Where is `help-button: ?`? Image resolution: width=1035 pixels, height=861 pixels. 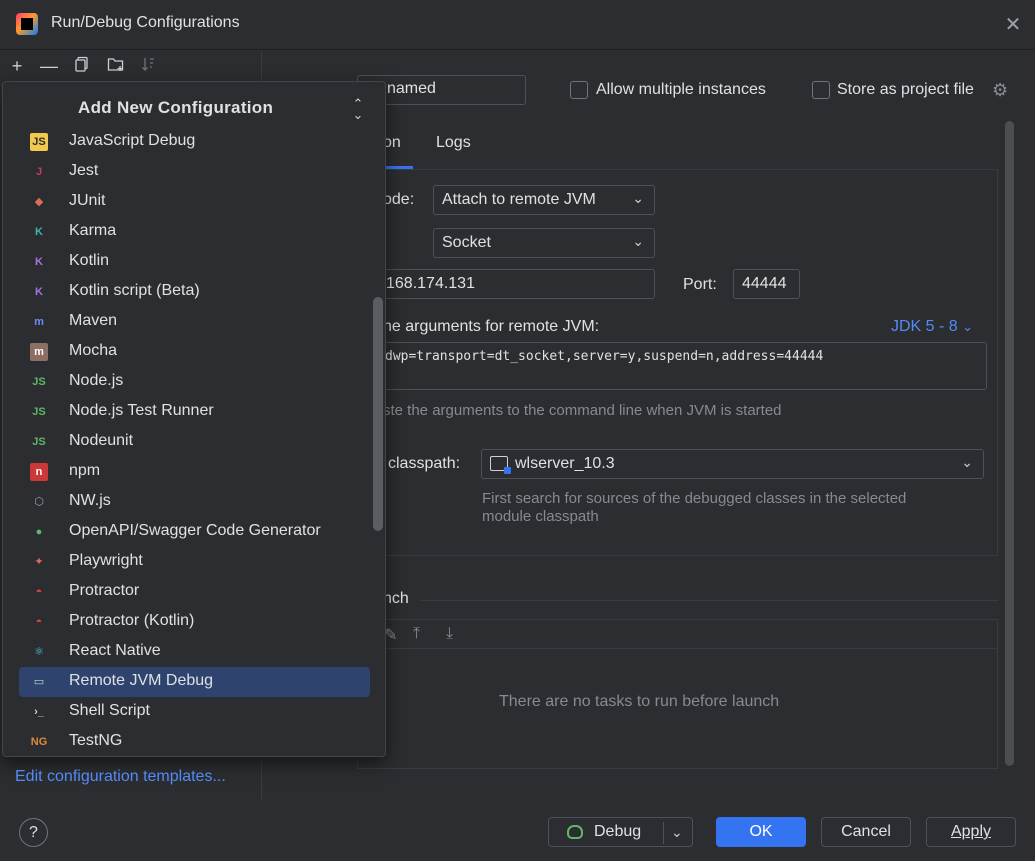 help-button: ? is located at coordinates (33, 832).